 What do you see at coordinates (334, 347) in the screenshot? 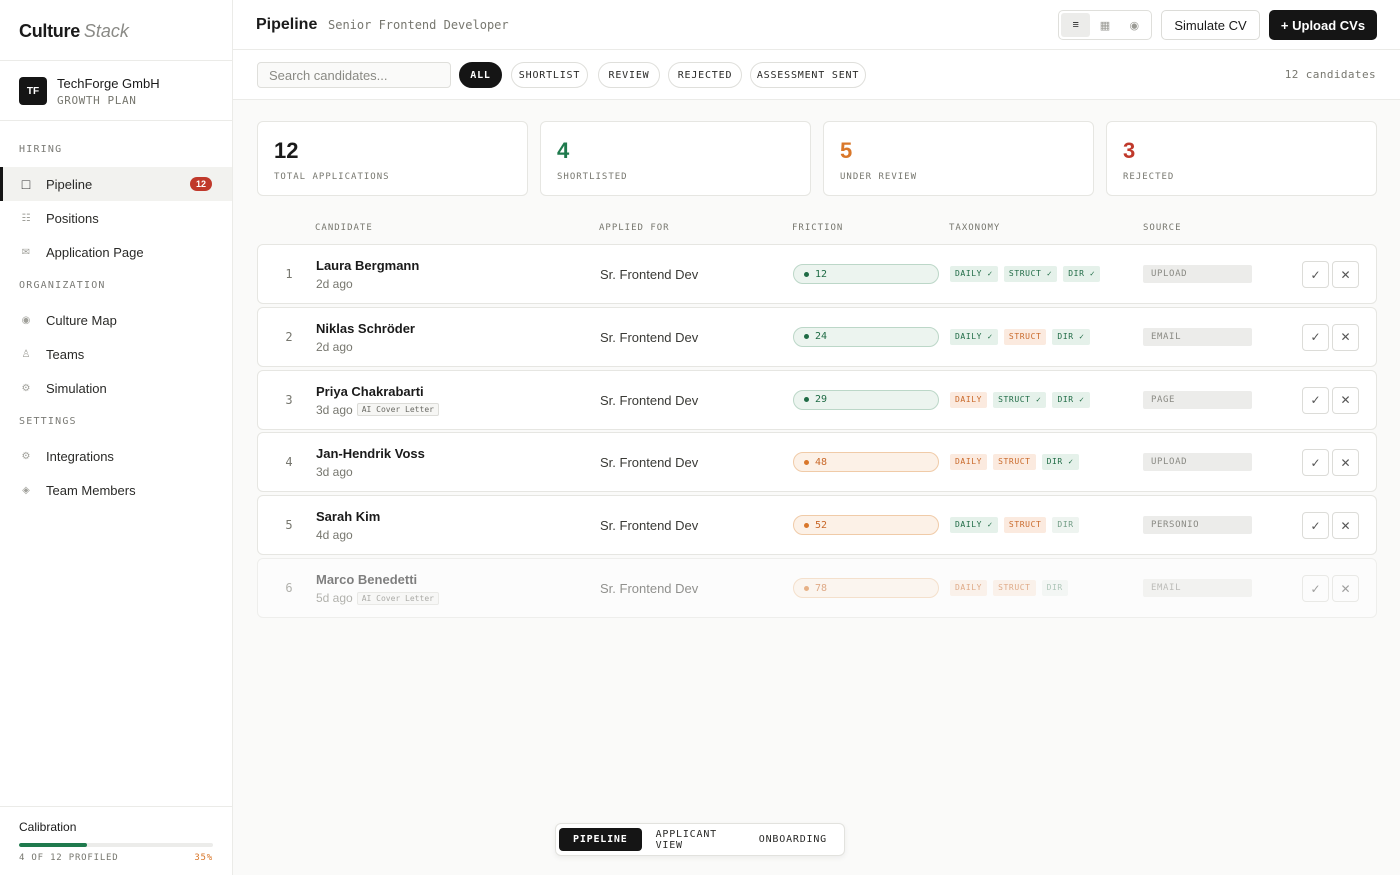
I see `candidate-applied-time: 2d ago` at bounding box center [334, 347].